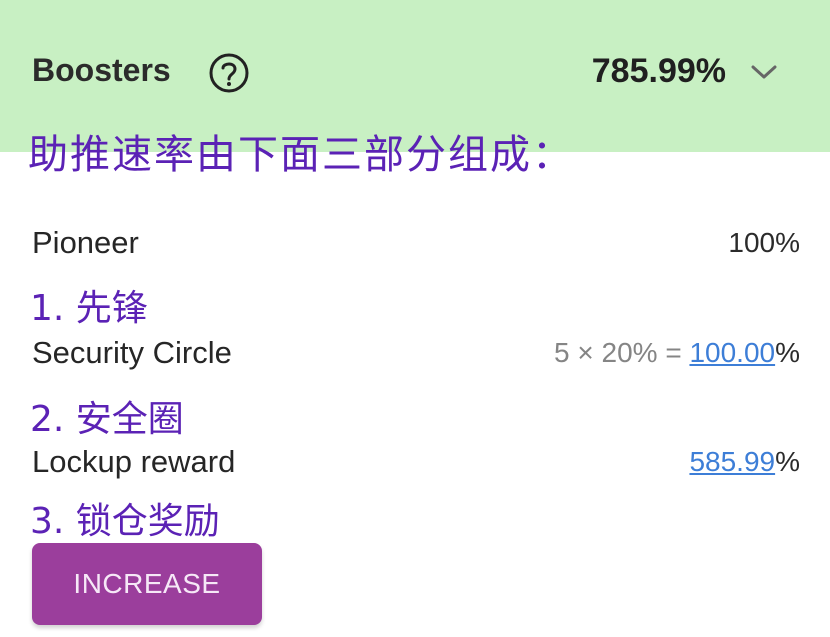 This screenshot has width=830, height=637. I want to click on chevron-down-icon, so click(764, 72).